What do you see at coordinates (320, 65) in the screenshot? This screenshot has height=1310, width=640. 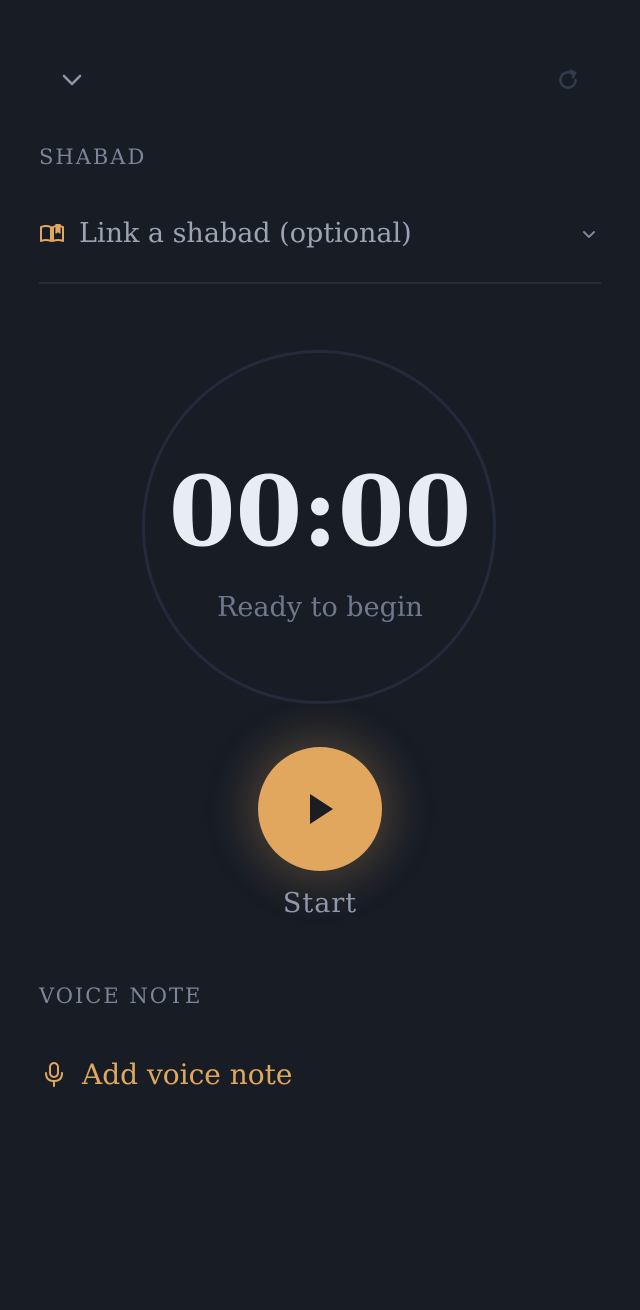 I see `top-bar` at bounding box center [320, 65].